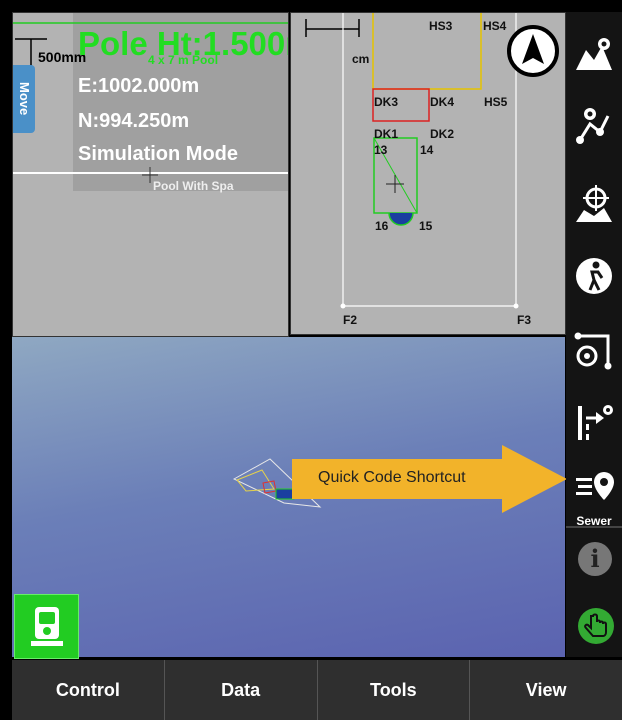  I want to click on northing-readout: N:994.250m, so click(134, 121).